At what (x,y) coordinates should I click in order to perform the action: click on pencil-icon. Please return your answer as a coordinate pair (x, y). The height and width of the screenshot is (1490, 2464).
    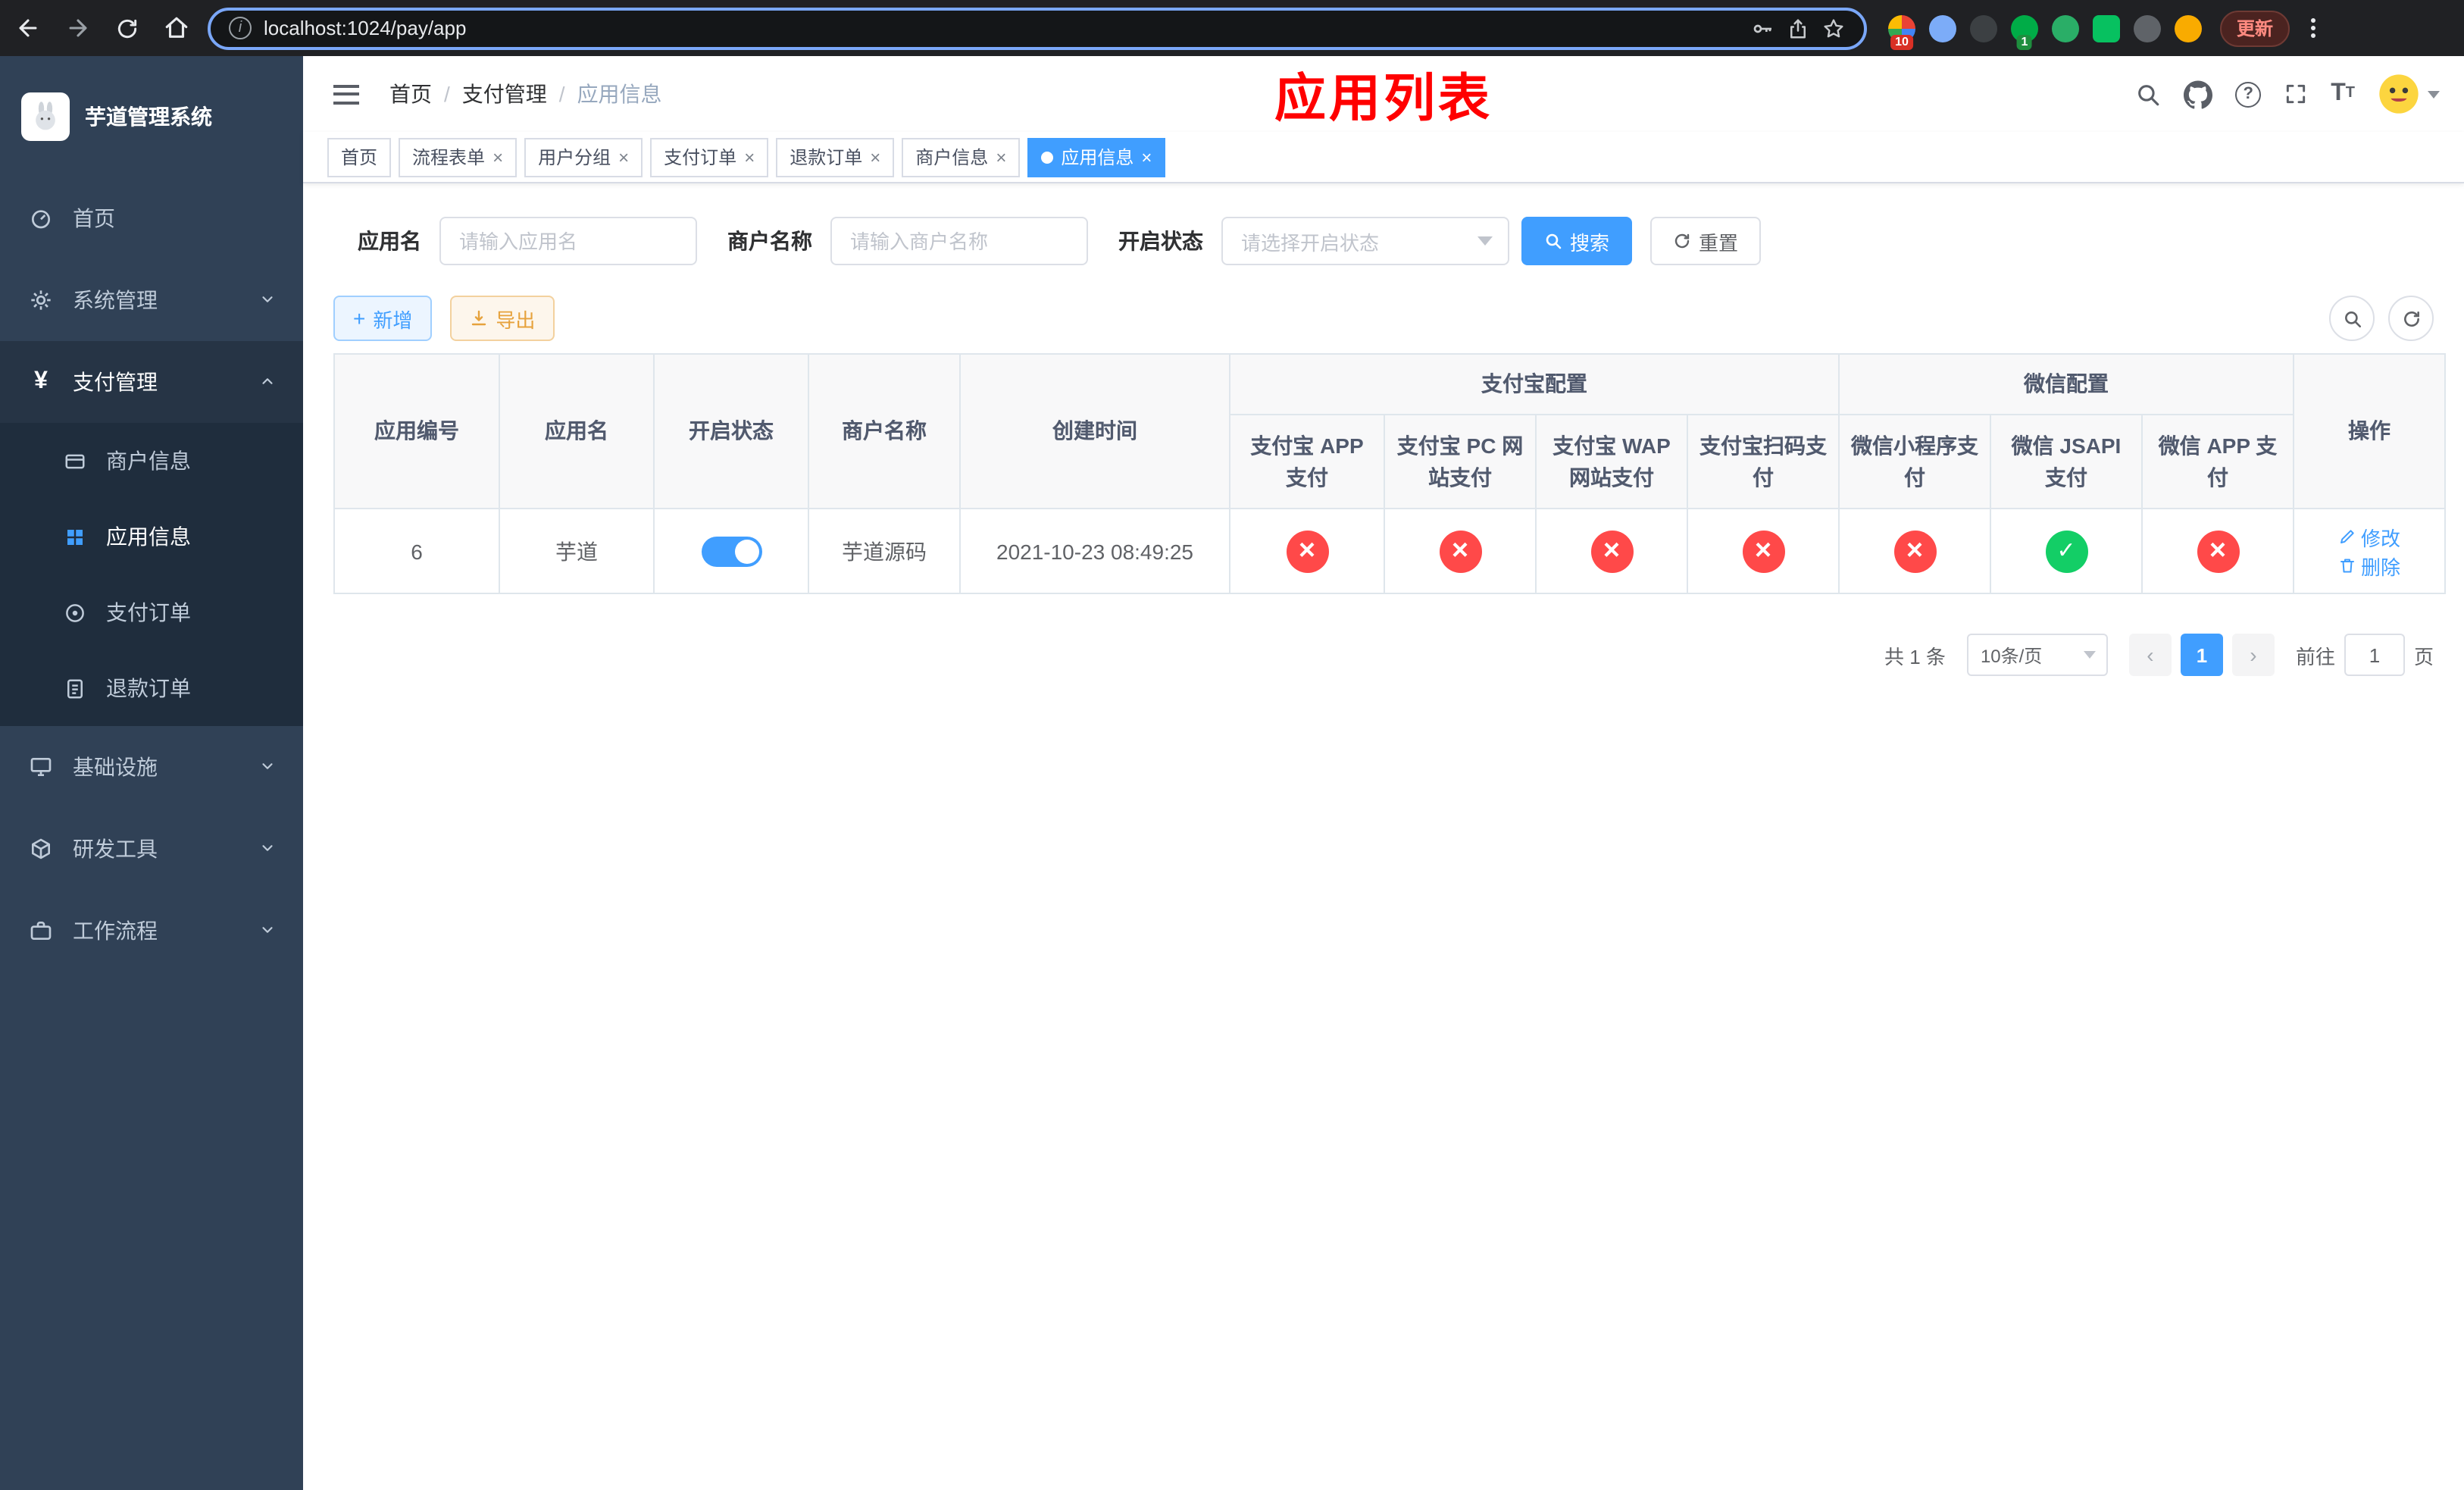
    Looking at the image, I should click on (2347, 536).